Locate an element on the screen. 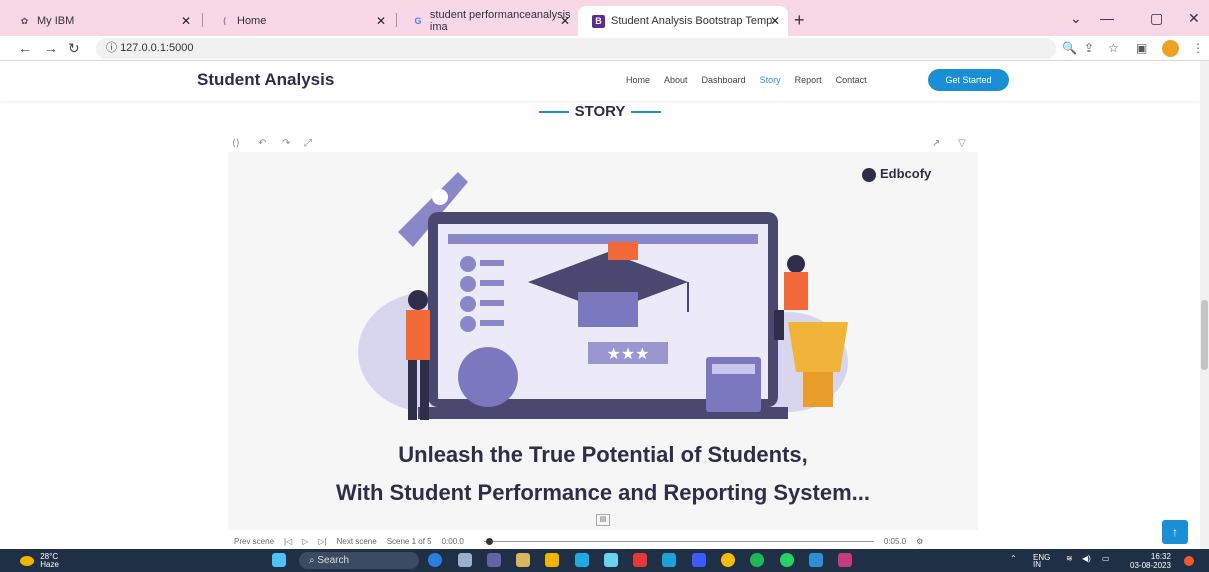 Image resolution: width=1209 pixels, height=572 pixels. redo-icon: ↷ is located at coordinates (286, 143).